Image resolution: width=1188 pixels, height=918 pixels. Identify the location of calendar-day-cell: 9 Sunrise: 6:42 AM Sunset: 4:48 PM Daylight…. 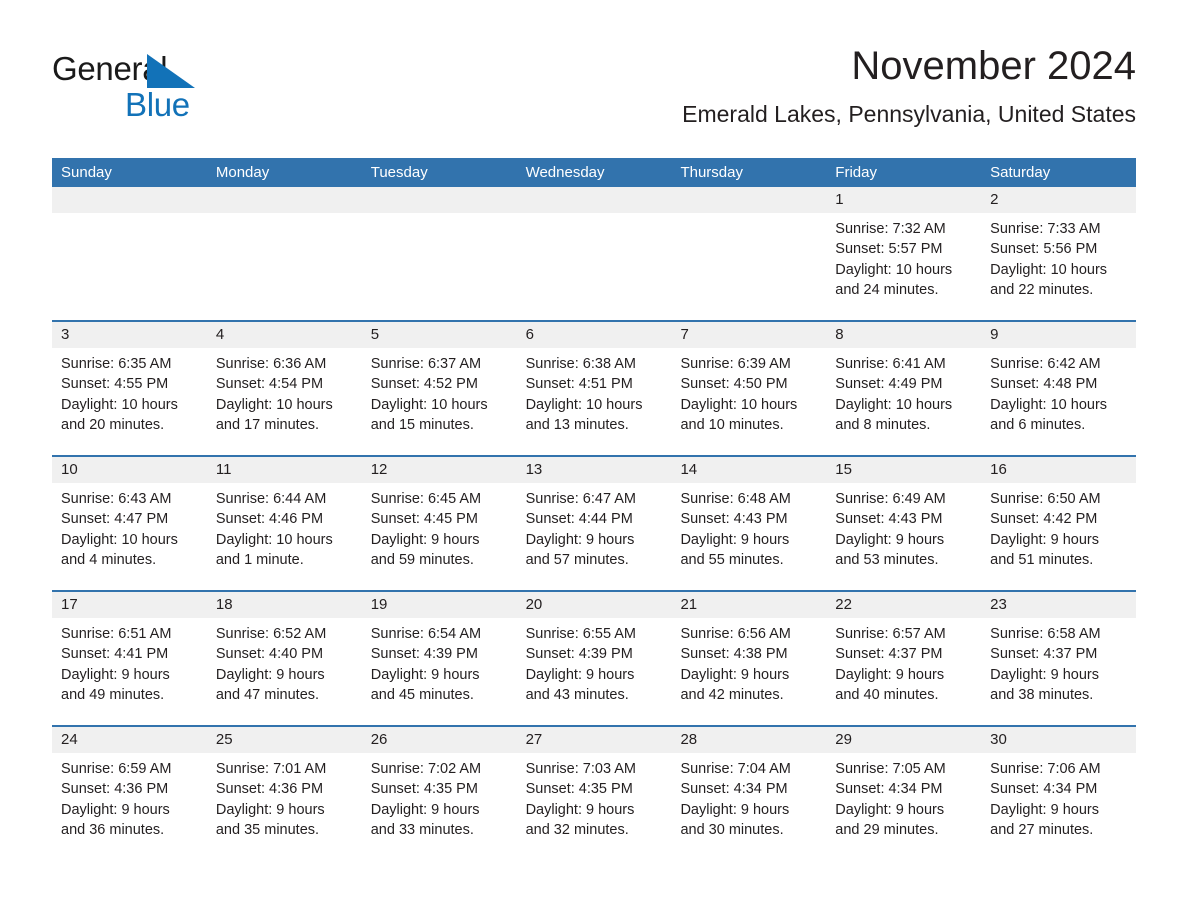
(1059, 388).